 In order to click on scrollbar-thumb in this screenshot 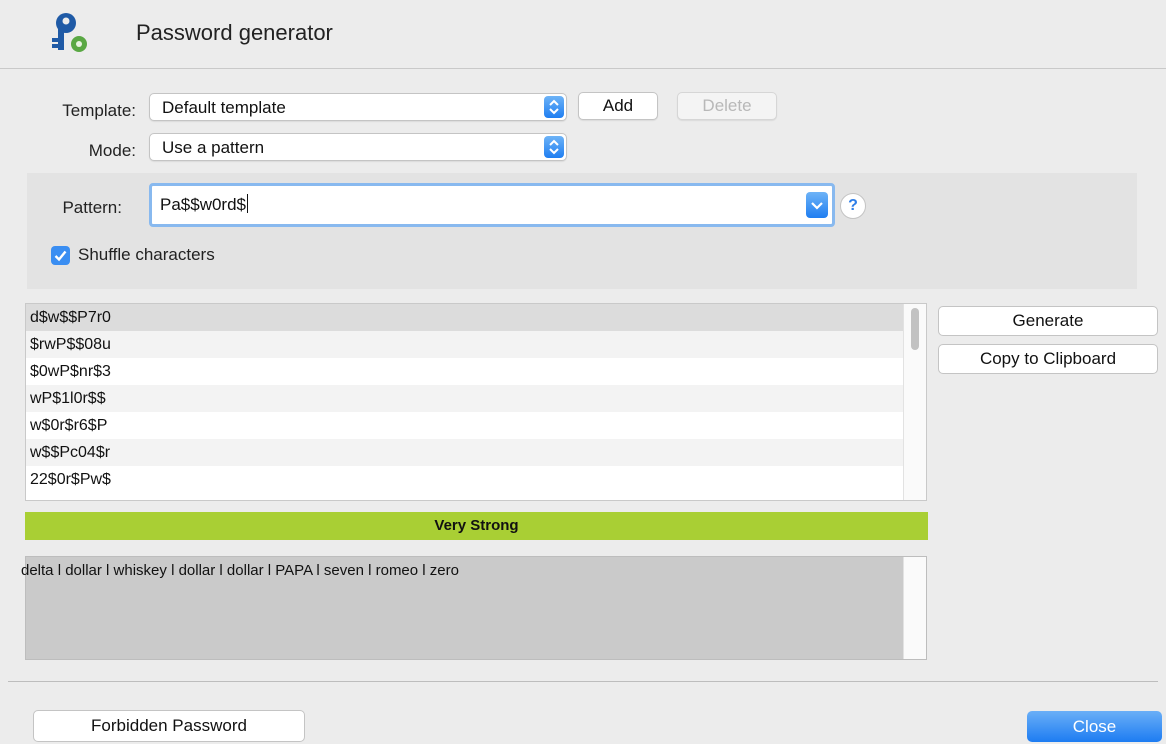, I will do `click(915, 329)`.